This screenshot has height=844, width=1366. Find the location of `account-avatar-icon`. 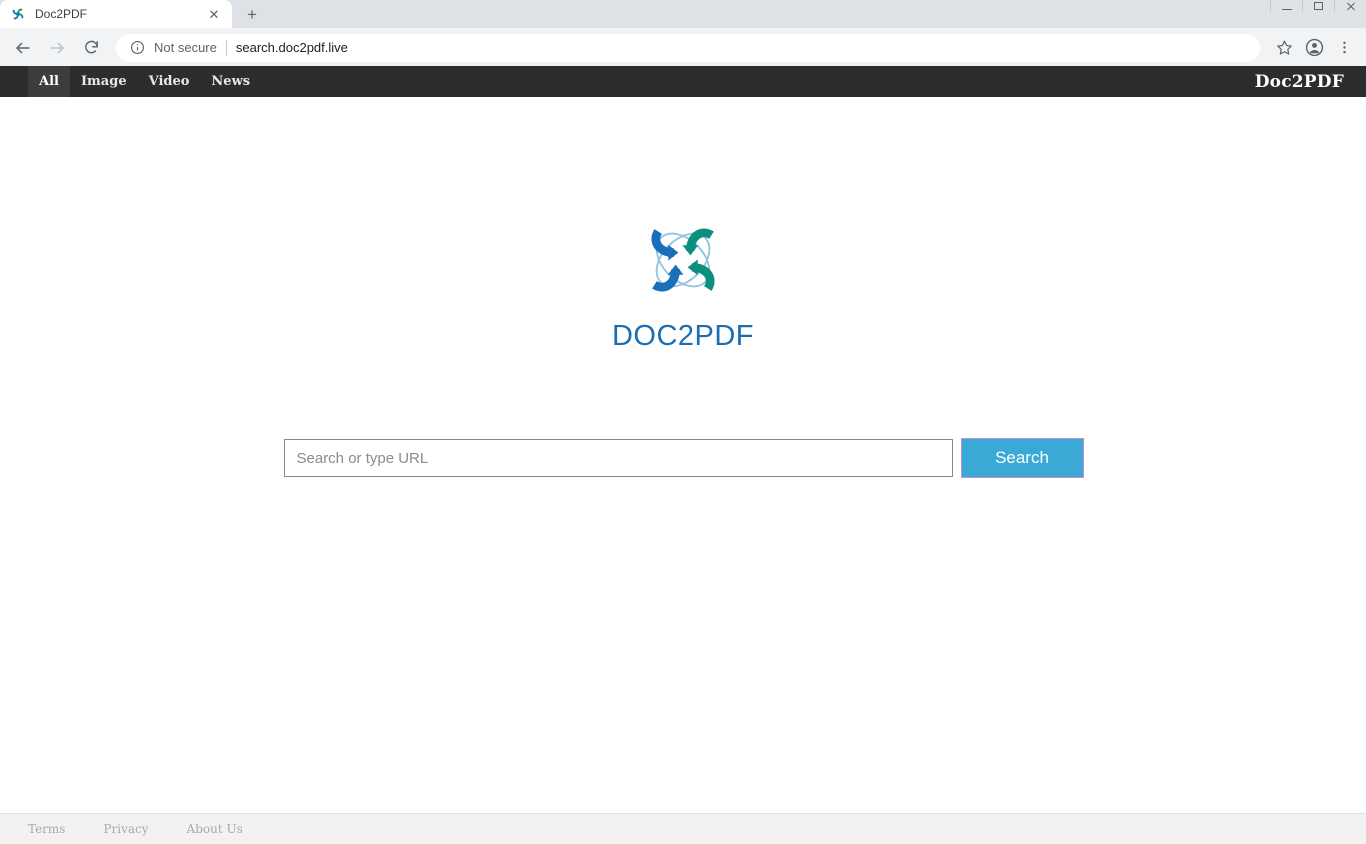

account-avatar-icon is located at coordinates (1314, 48).